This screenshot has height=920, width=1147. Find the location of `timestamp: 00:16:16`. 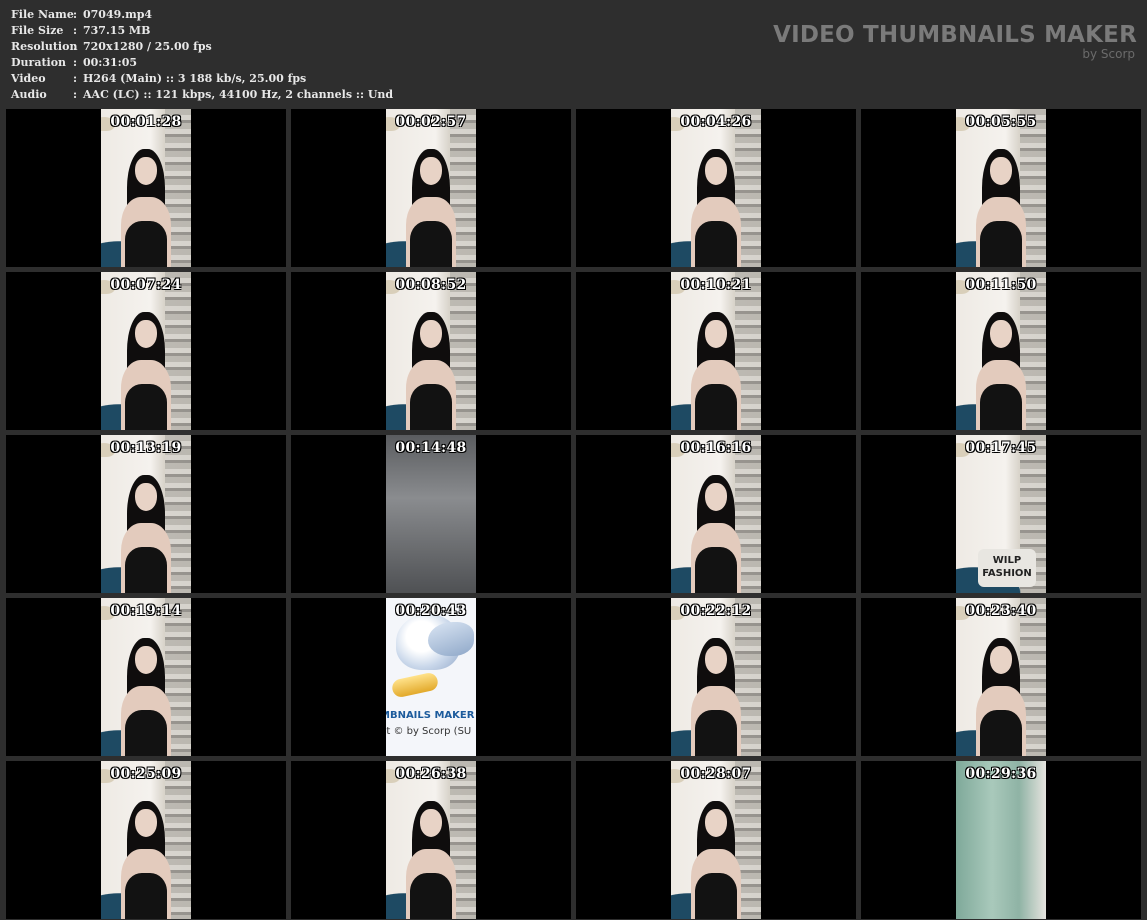

timestamp: 00:16:16 is located at coordinates (716, 448).